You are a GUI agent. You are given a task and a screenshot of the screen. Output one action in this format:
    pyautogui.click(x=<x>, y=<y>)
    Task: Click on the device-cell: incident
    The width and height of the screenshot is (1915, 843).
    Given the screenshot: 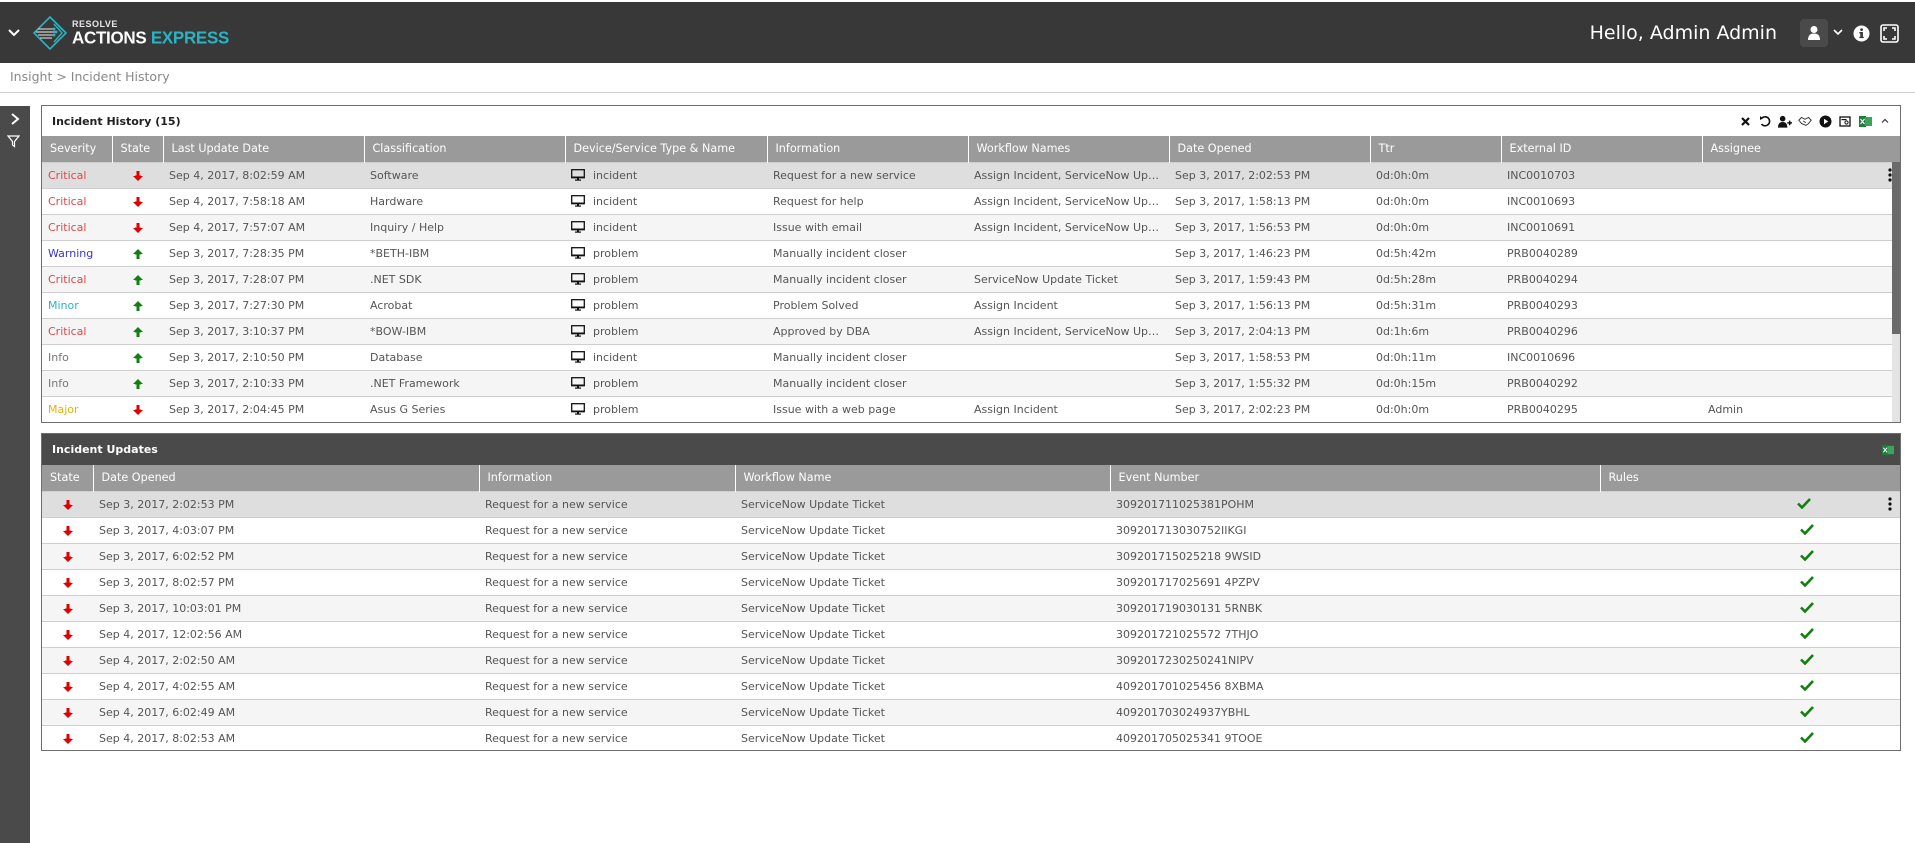 What is the action you would take?
    pyautogui.click(x=666, y=226)
    